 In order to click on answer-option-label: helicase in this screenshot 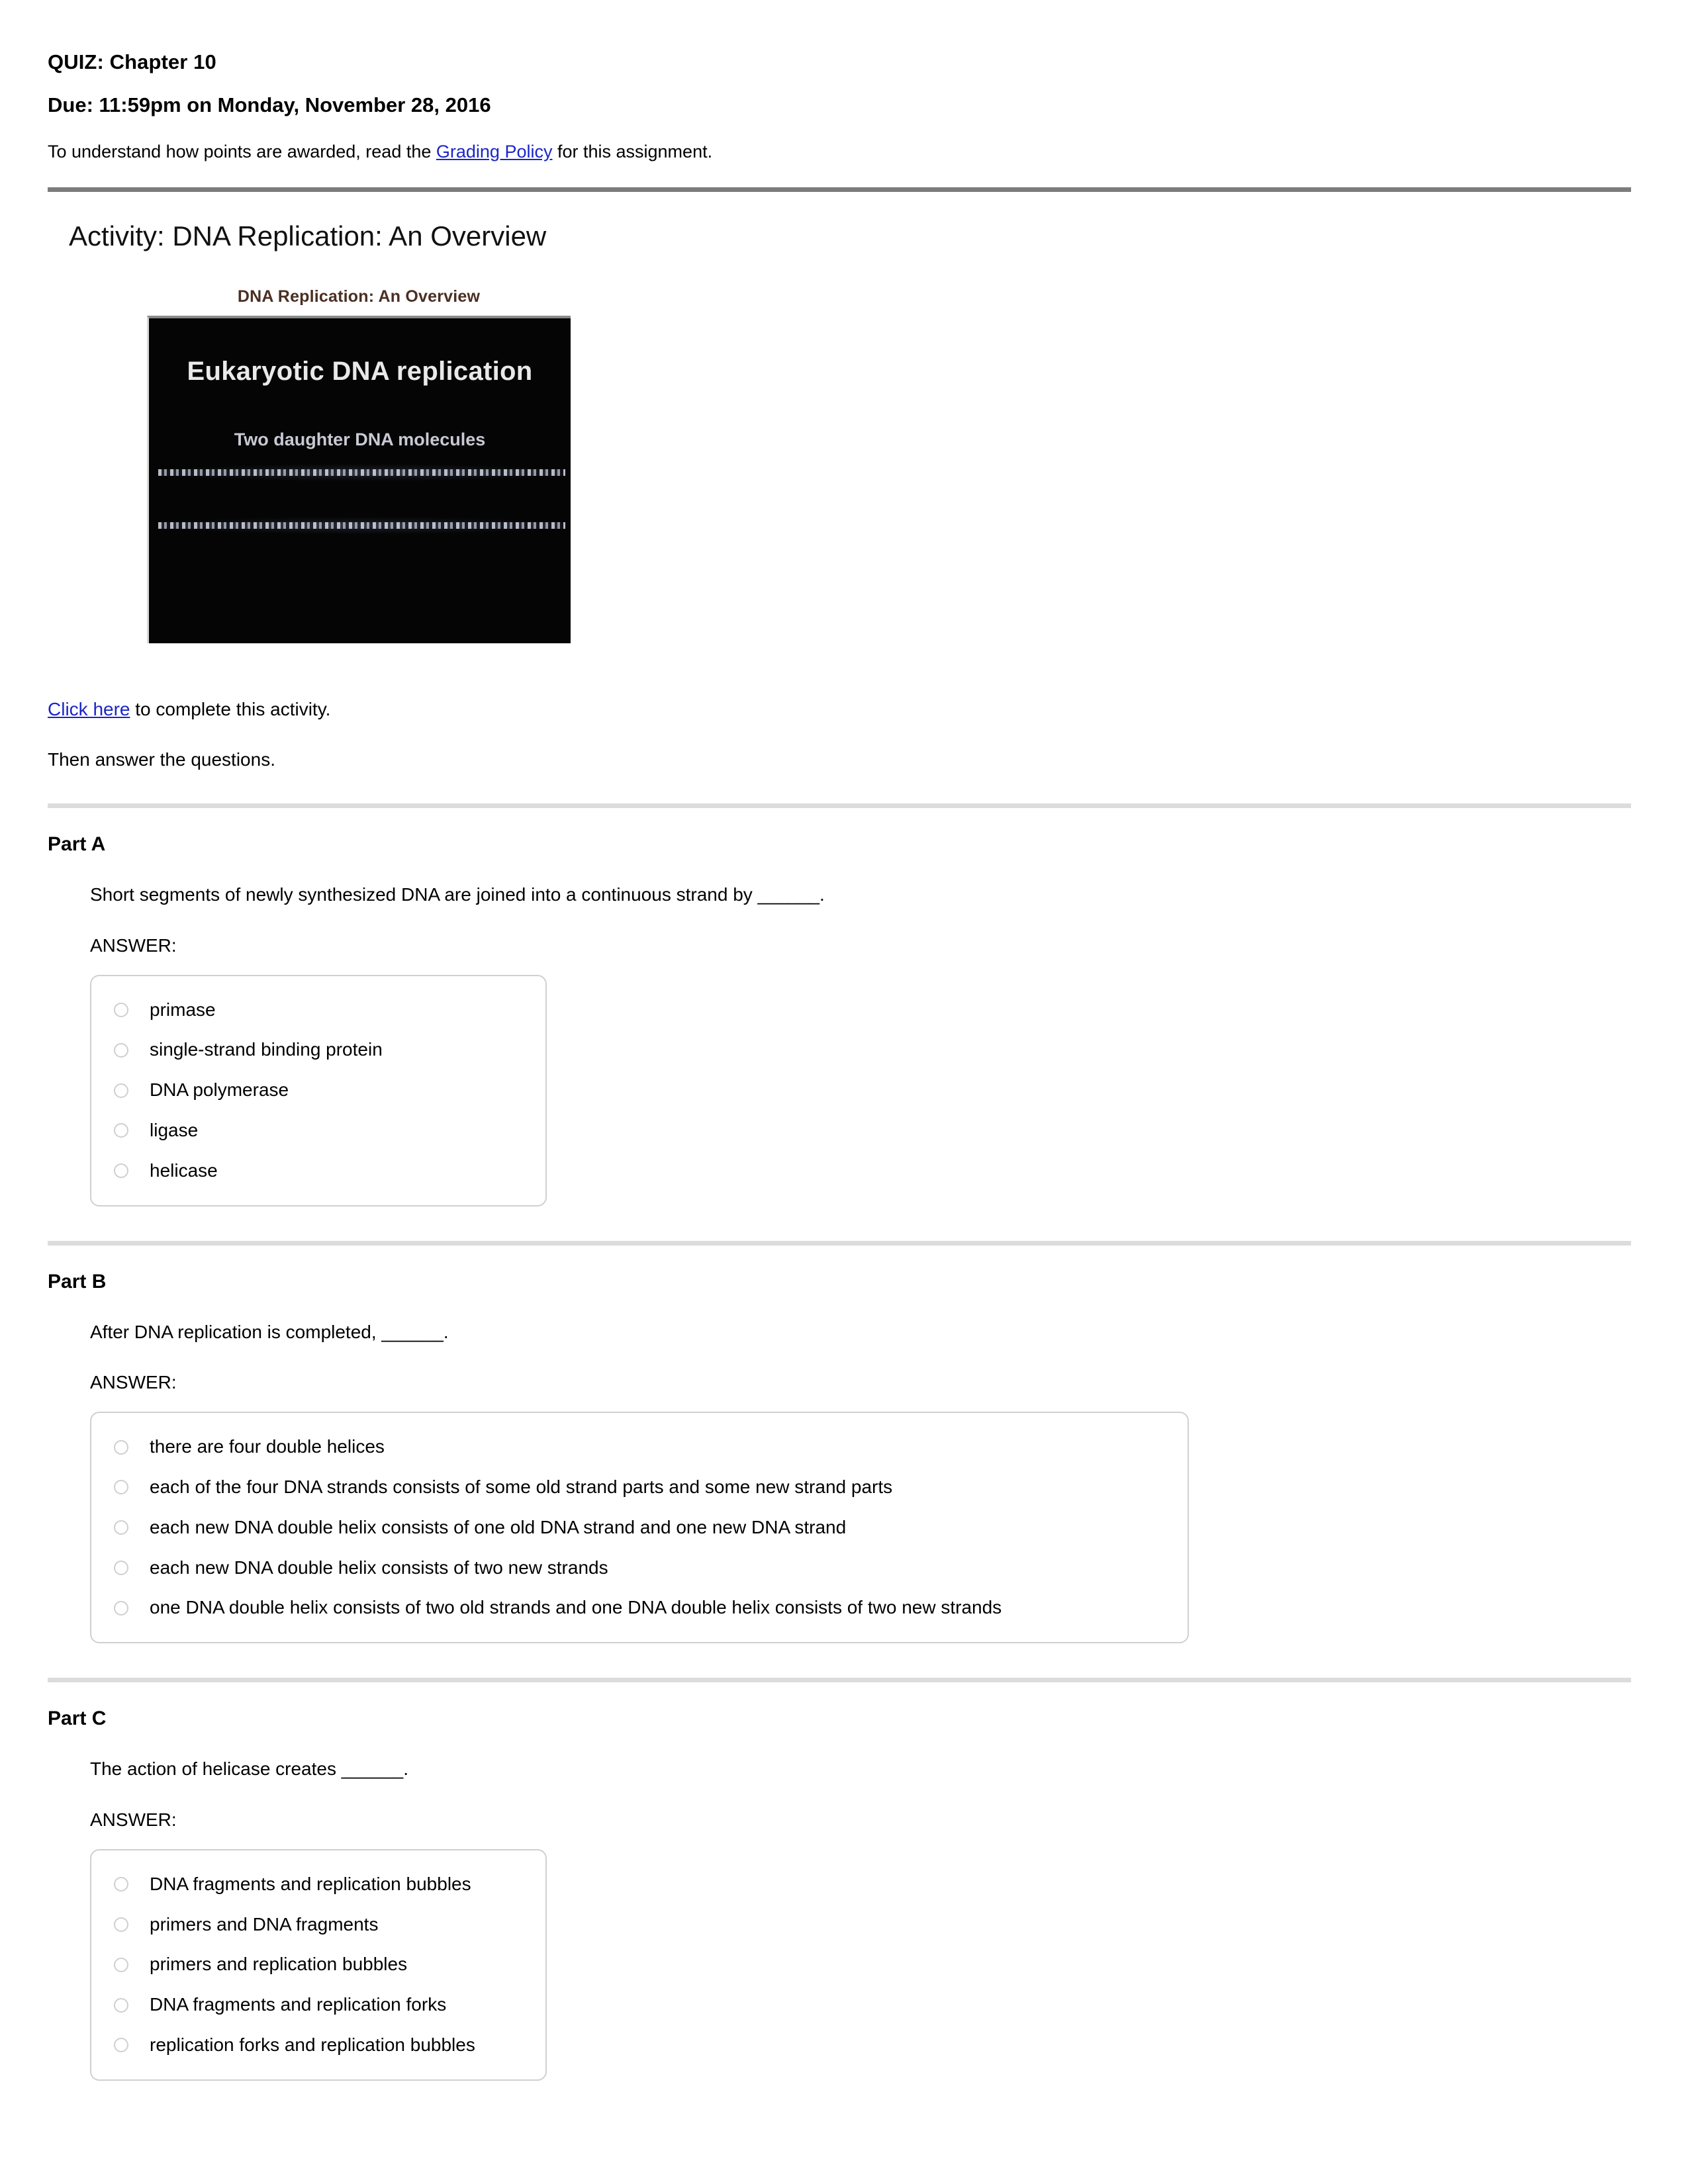, I will do `click(184, 1170)`.